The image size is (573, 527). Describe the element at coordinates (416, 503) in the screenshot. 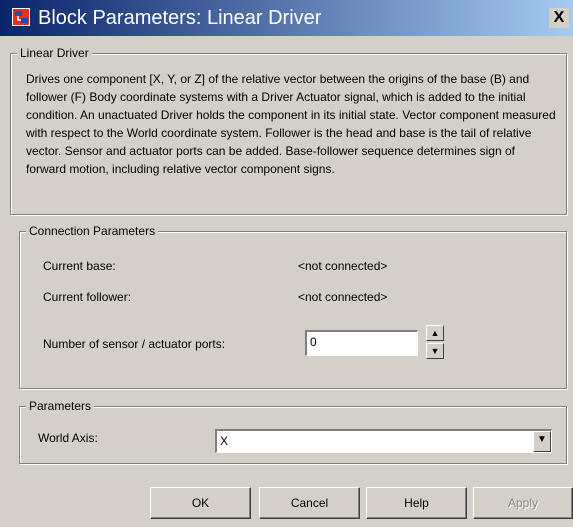

I see `help-button: Help` at that location.